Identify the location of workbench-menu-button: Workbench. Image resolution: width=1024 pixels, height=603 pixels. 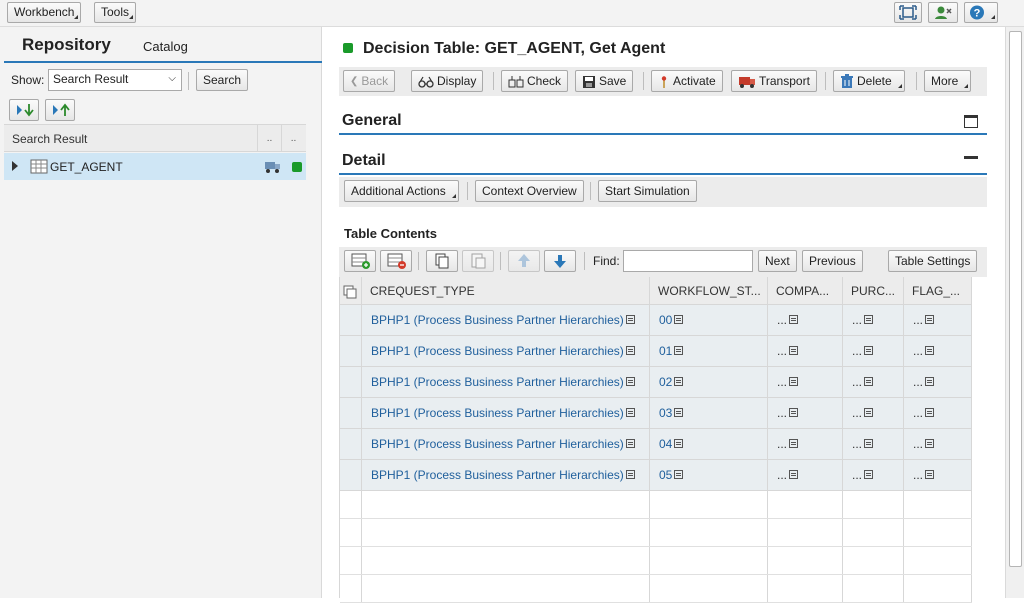
(44, 12).